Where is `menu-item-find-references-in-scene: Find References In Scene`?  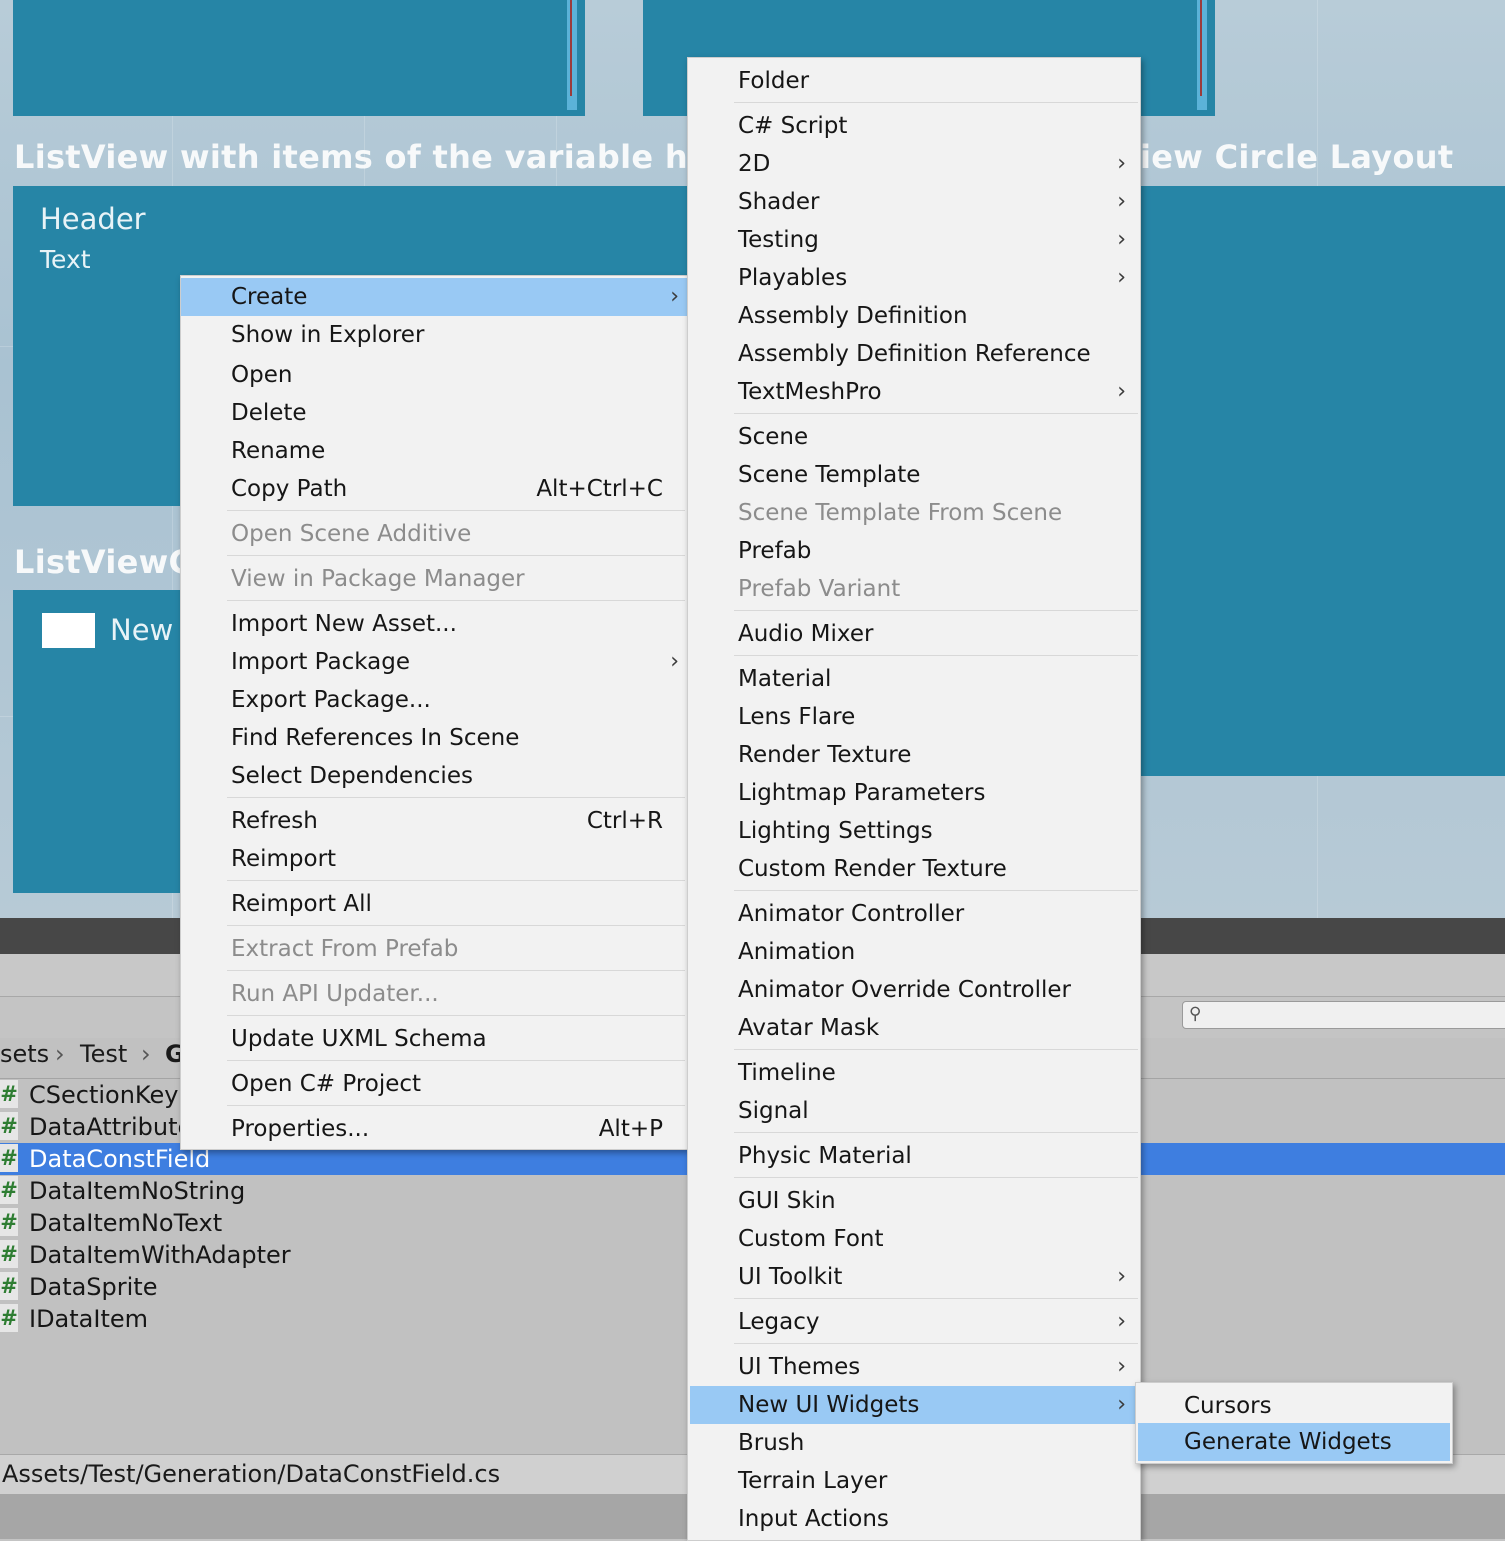
menu-item-find-references-in-scene: Find References In Scene is located at coordinates (434, 738).